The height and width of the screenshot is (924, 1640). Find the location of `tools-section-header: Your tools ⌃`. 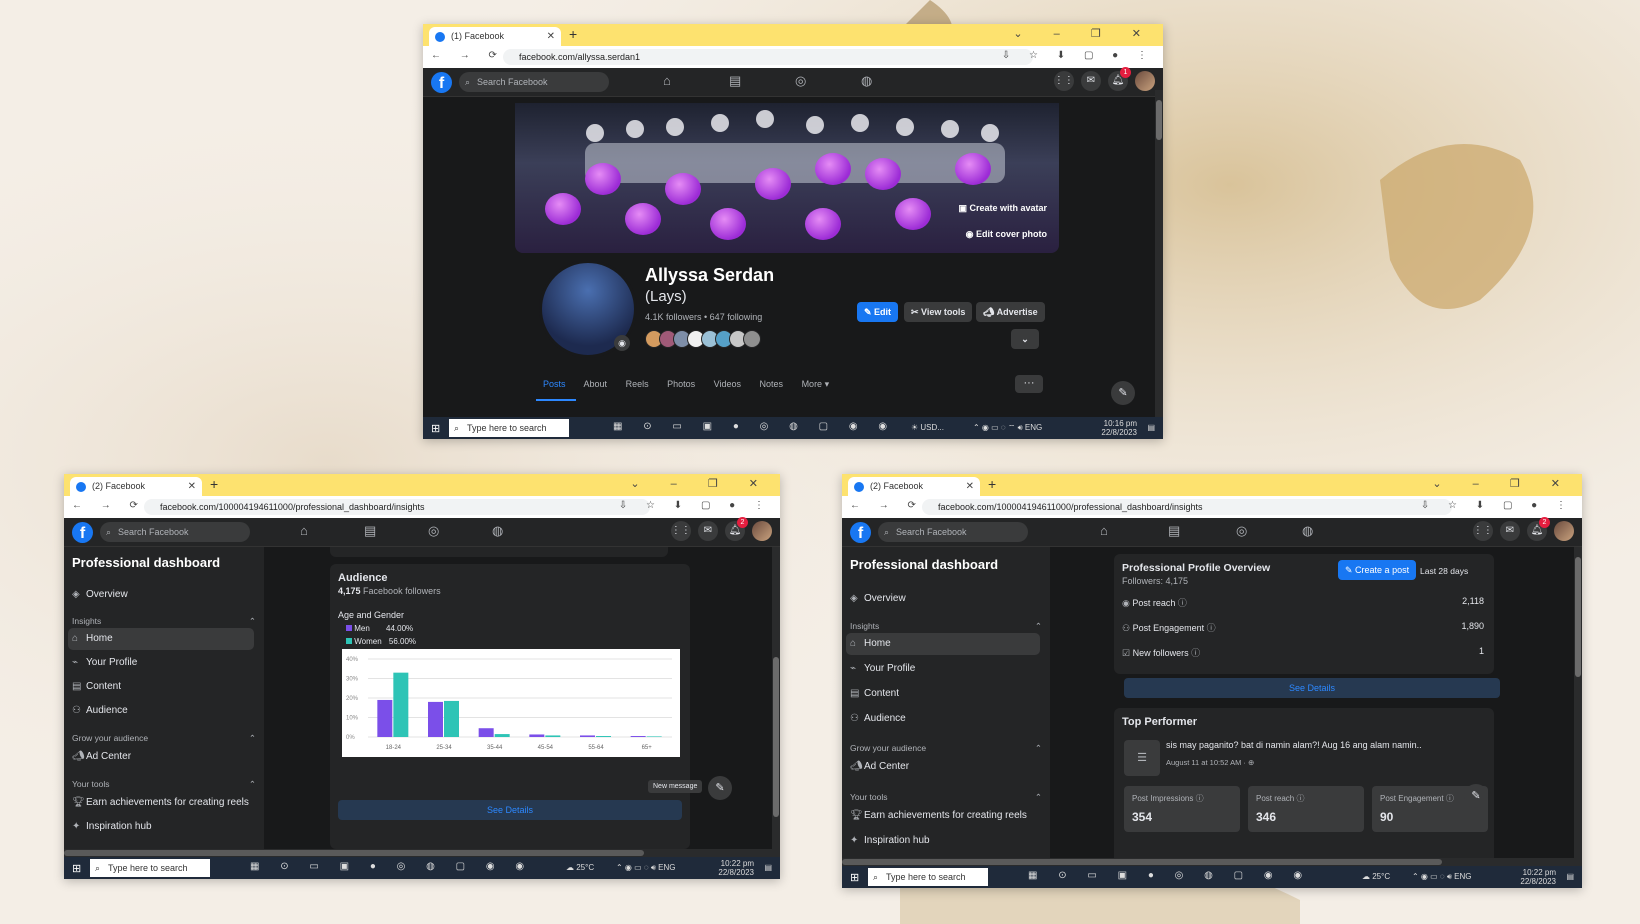

tools-section-header: Your tools ⌃ is located at coordinates (164, 784).